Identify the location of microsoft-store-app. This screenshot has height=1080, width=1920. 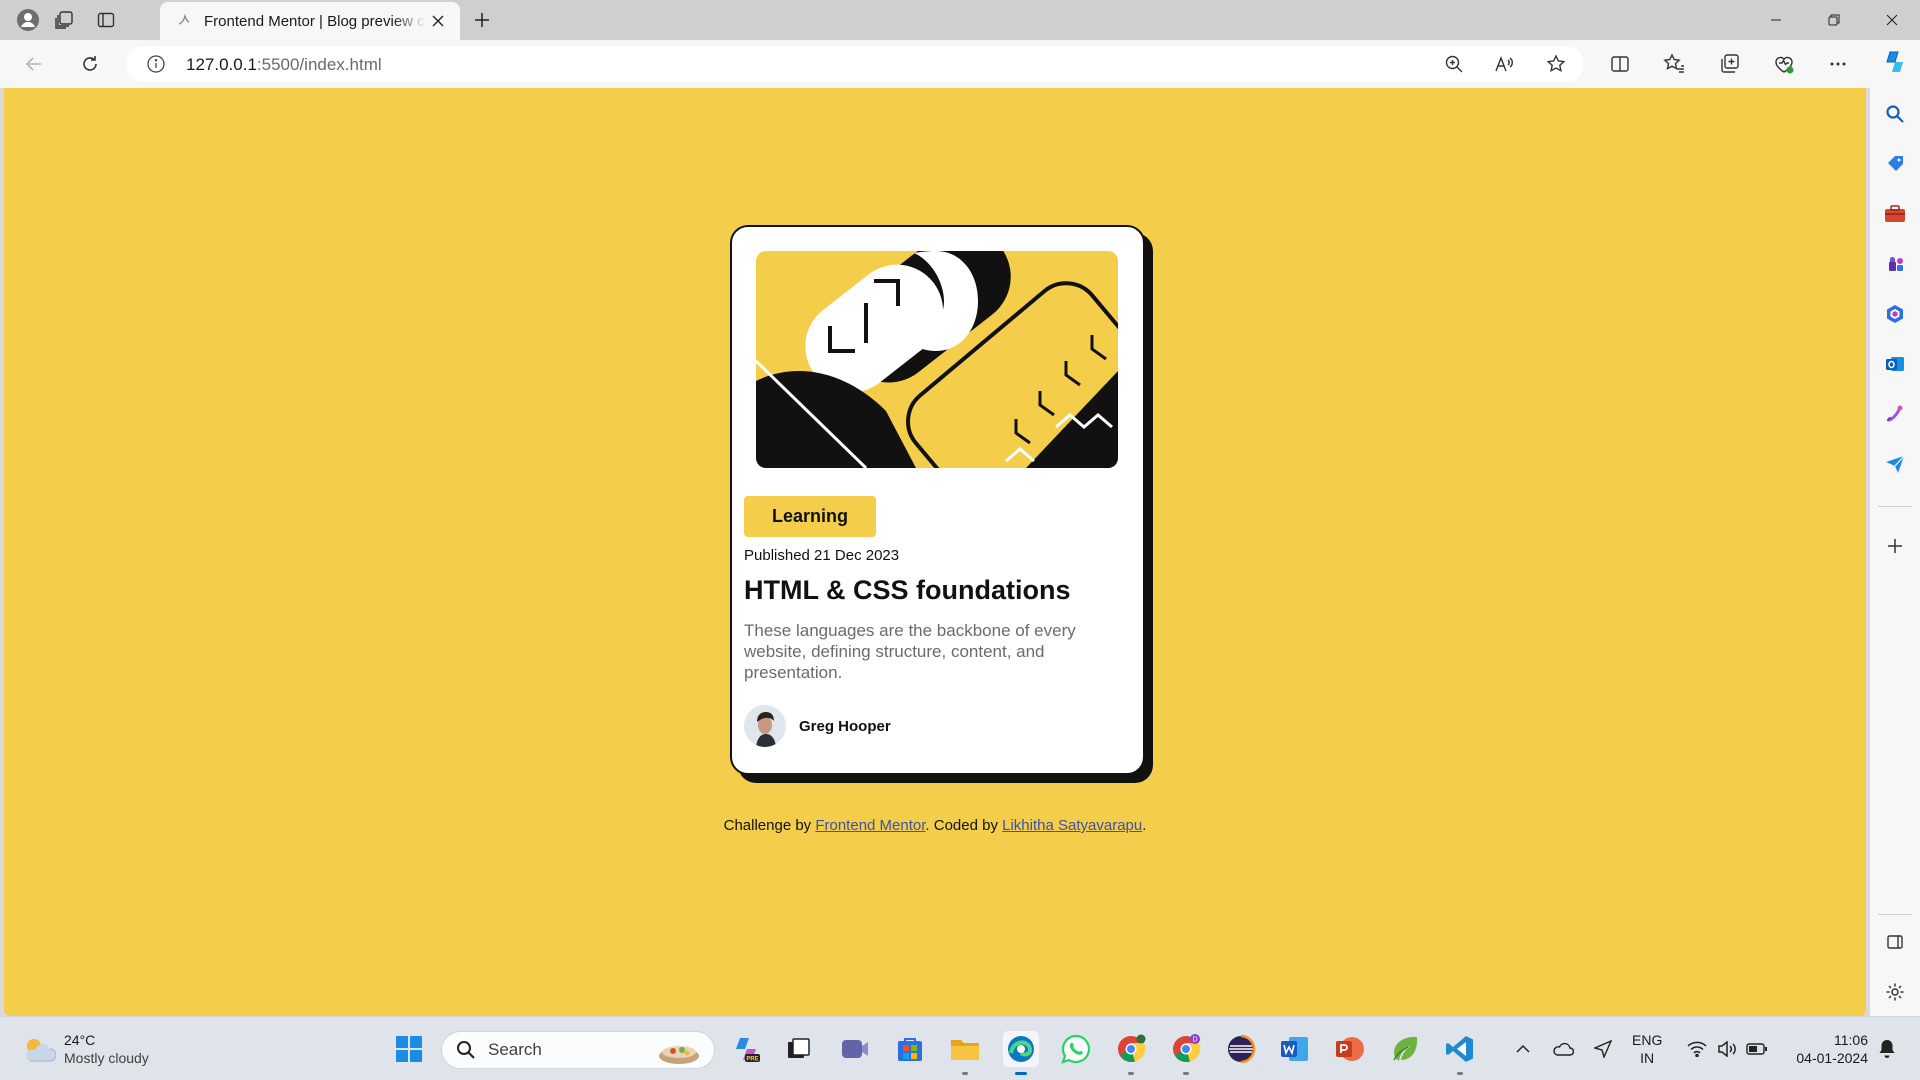
(910, 1049).